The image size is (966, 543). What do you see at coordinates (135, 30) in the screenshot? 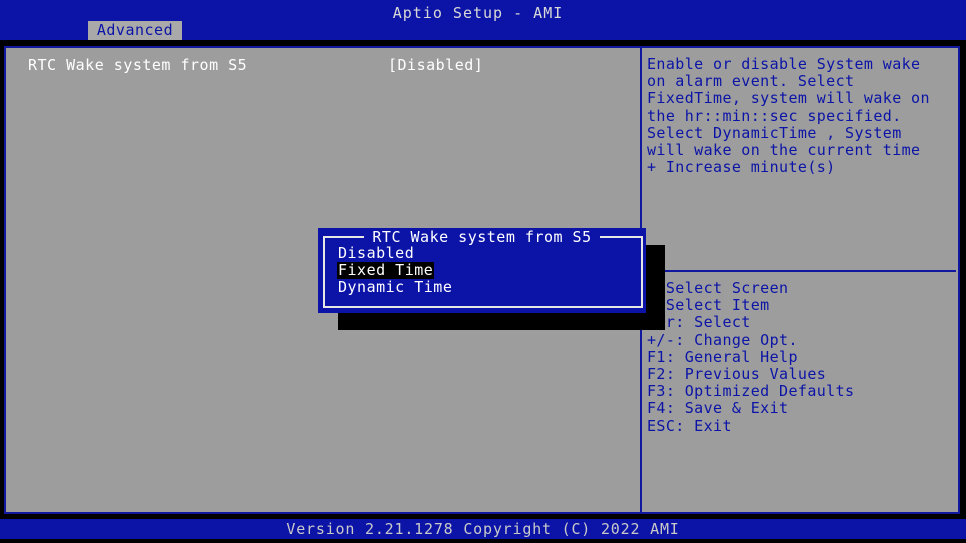
I see `tab-advanced: Advanced` at bounding box center [135, 30].